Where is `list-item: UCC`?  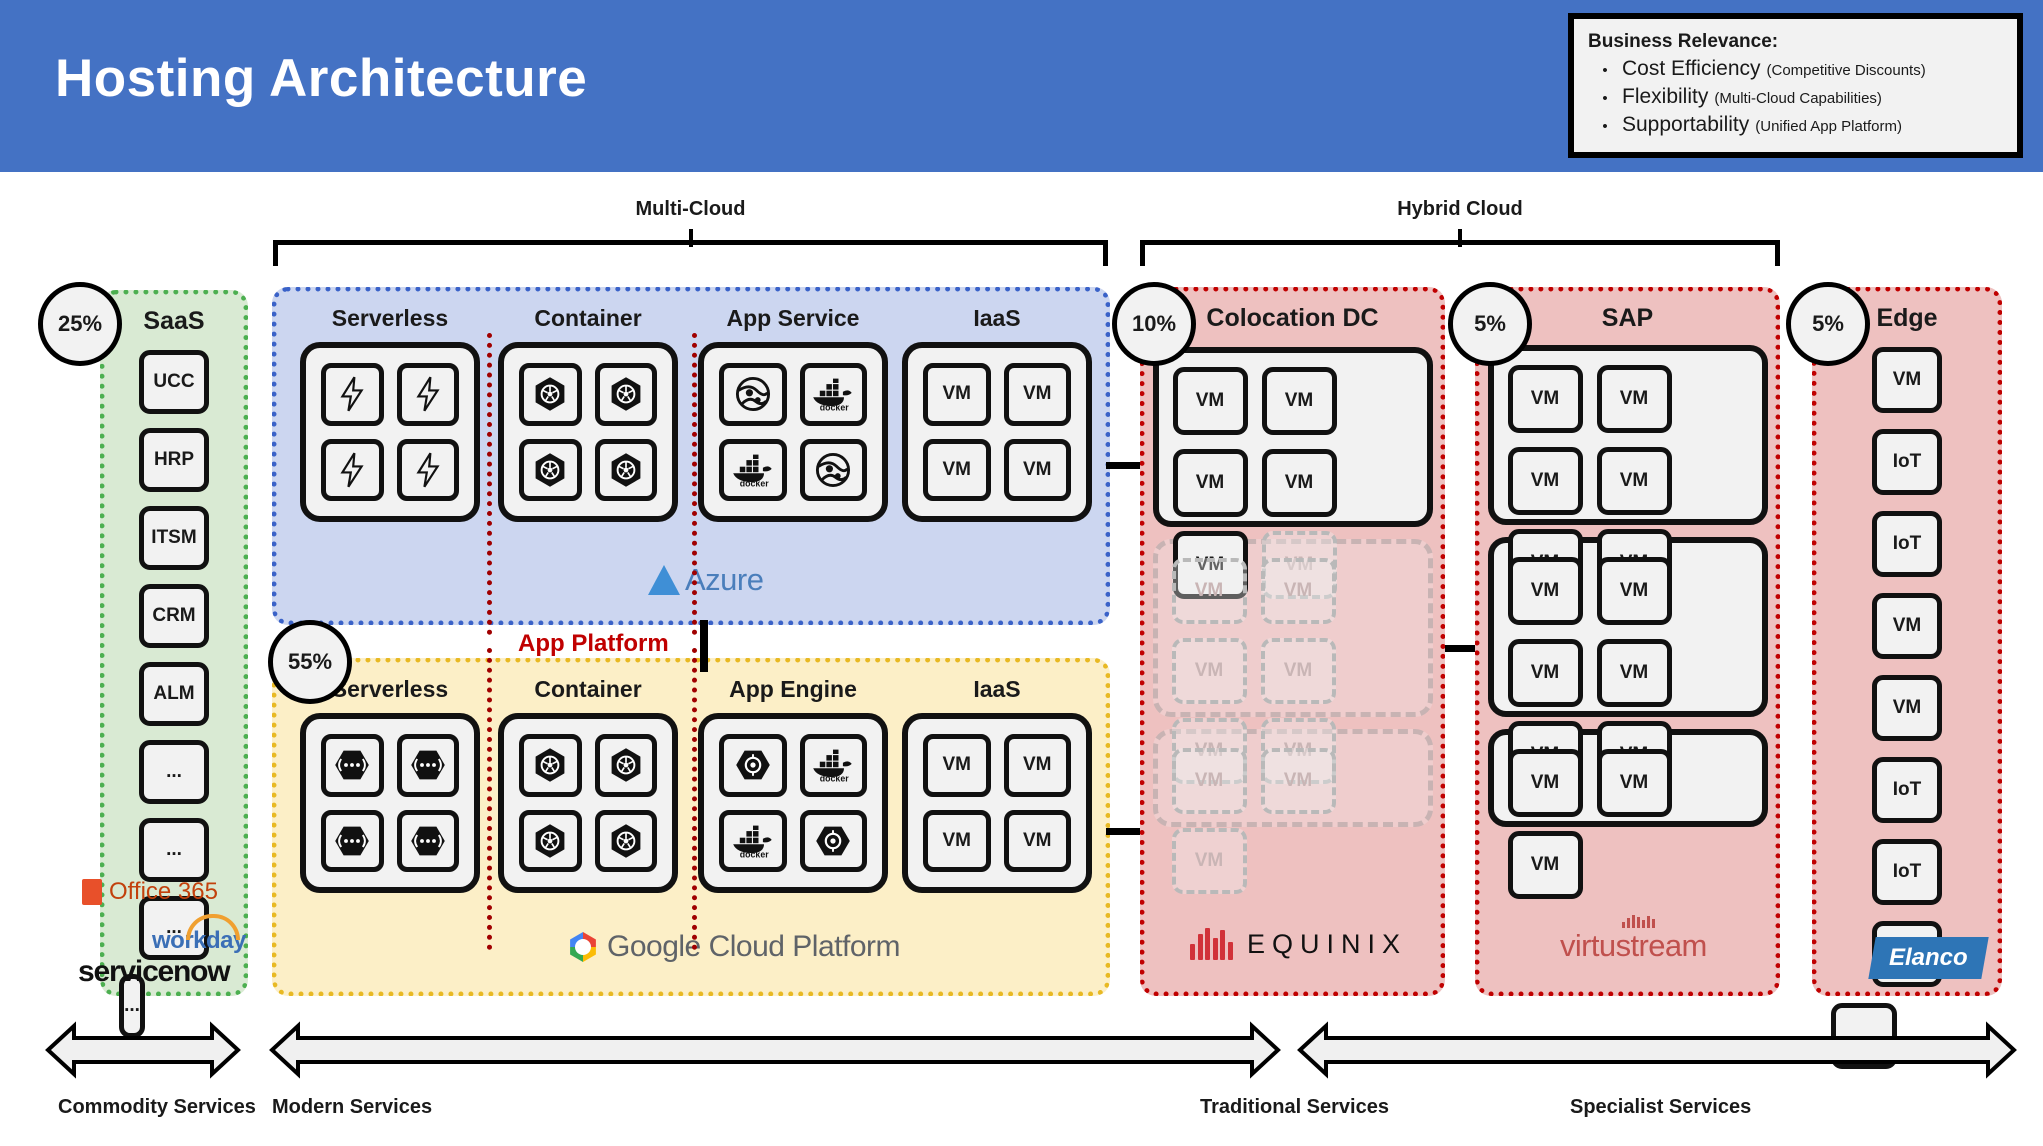
list-item: UCC is located at coordinates (174, 382).